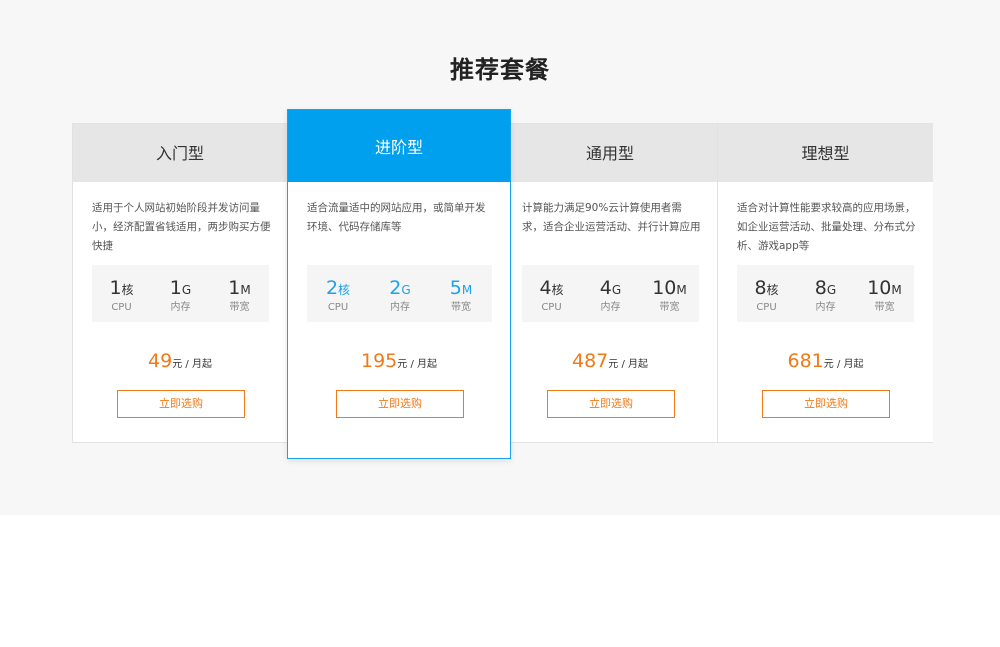 This screenshot has height=647, width=1000. Describe the element at coordinates (590, 361) in the screenshot. I see `price-amount: 487` at that location.